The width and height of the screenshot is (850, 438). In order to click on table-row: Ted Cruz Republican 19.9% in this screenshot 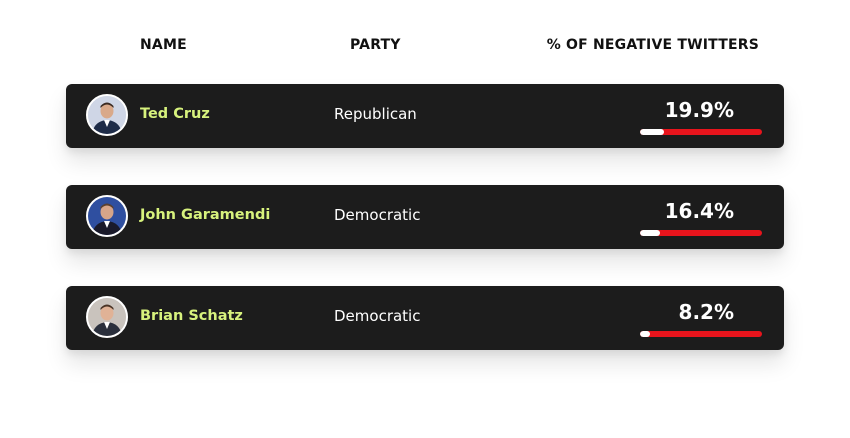, I will do `click(425, 116)`.